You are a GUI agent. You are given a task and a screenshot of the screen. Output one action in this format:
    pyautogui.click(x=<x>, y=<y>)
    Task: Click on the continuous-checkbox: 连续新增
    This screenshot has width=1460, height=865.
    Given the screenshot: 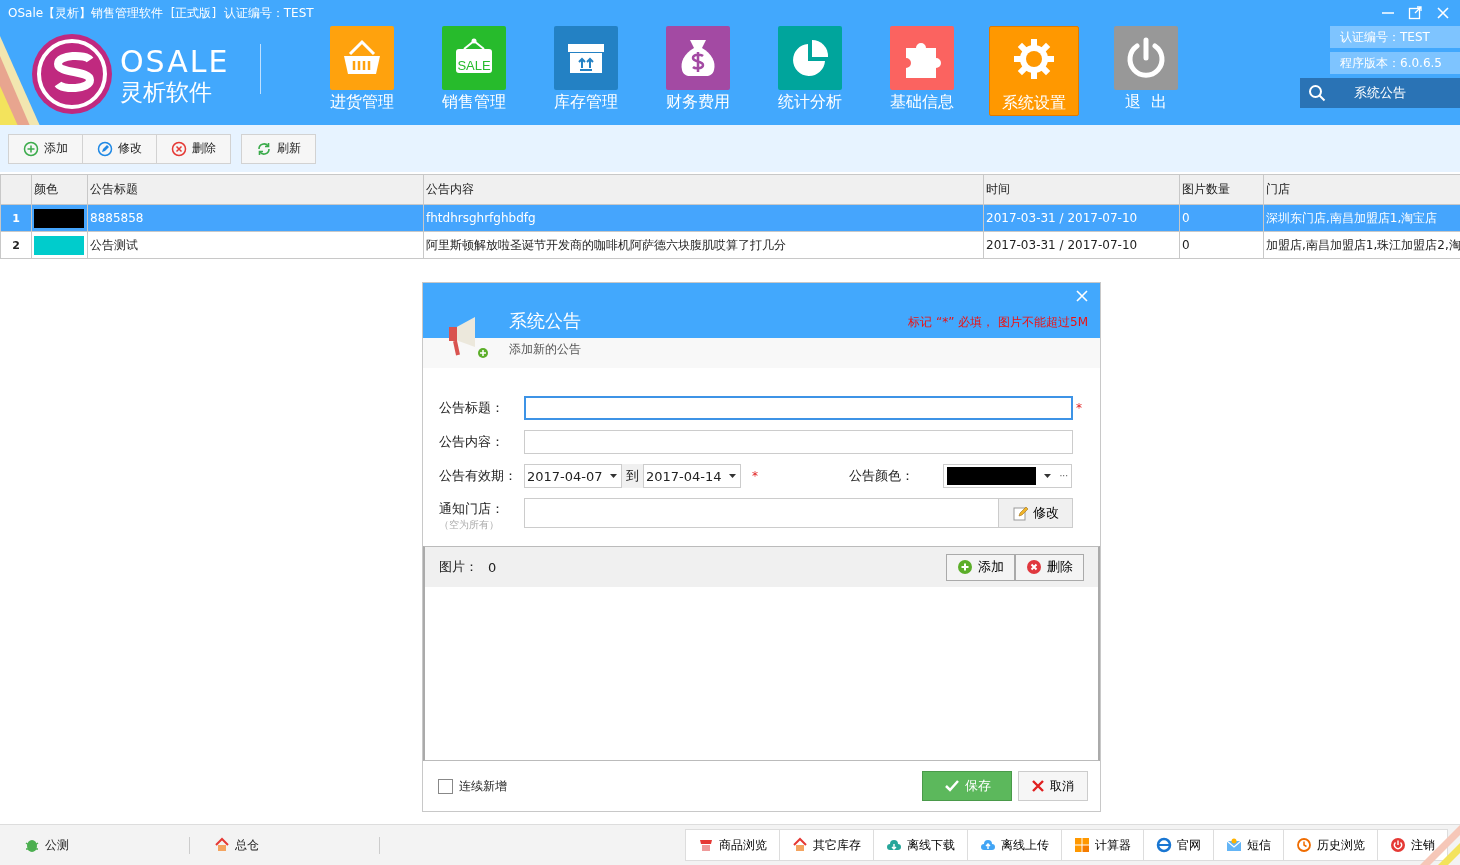 What is the action you would take?
    pyautogui.click(x=472, y=786)
    